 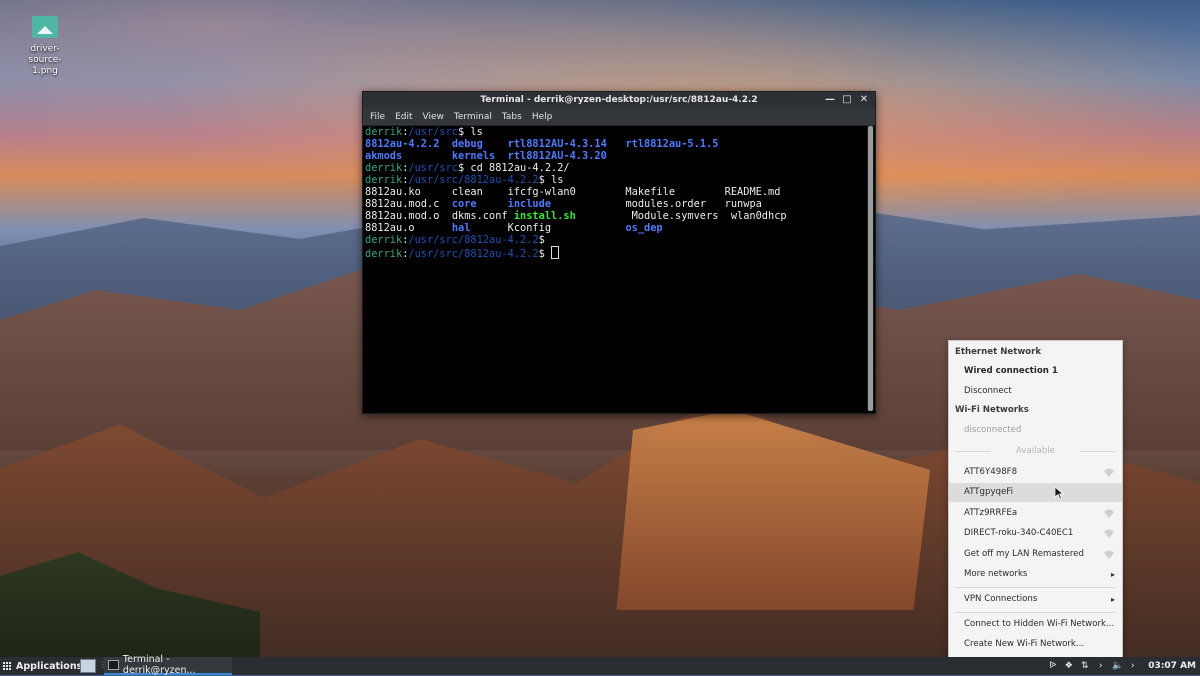 What do you see at coordinates (433, 168) in the screenshot?
I see `prompt-path: /usr/src` at bounding box center [433, 168].